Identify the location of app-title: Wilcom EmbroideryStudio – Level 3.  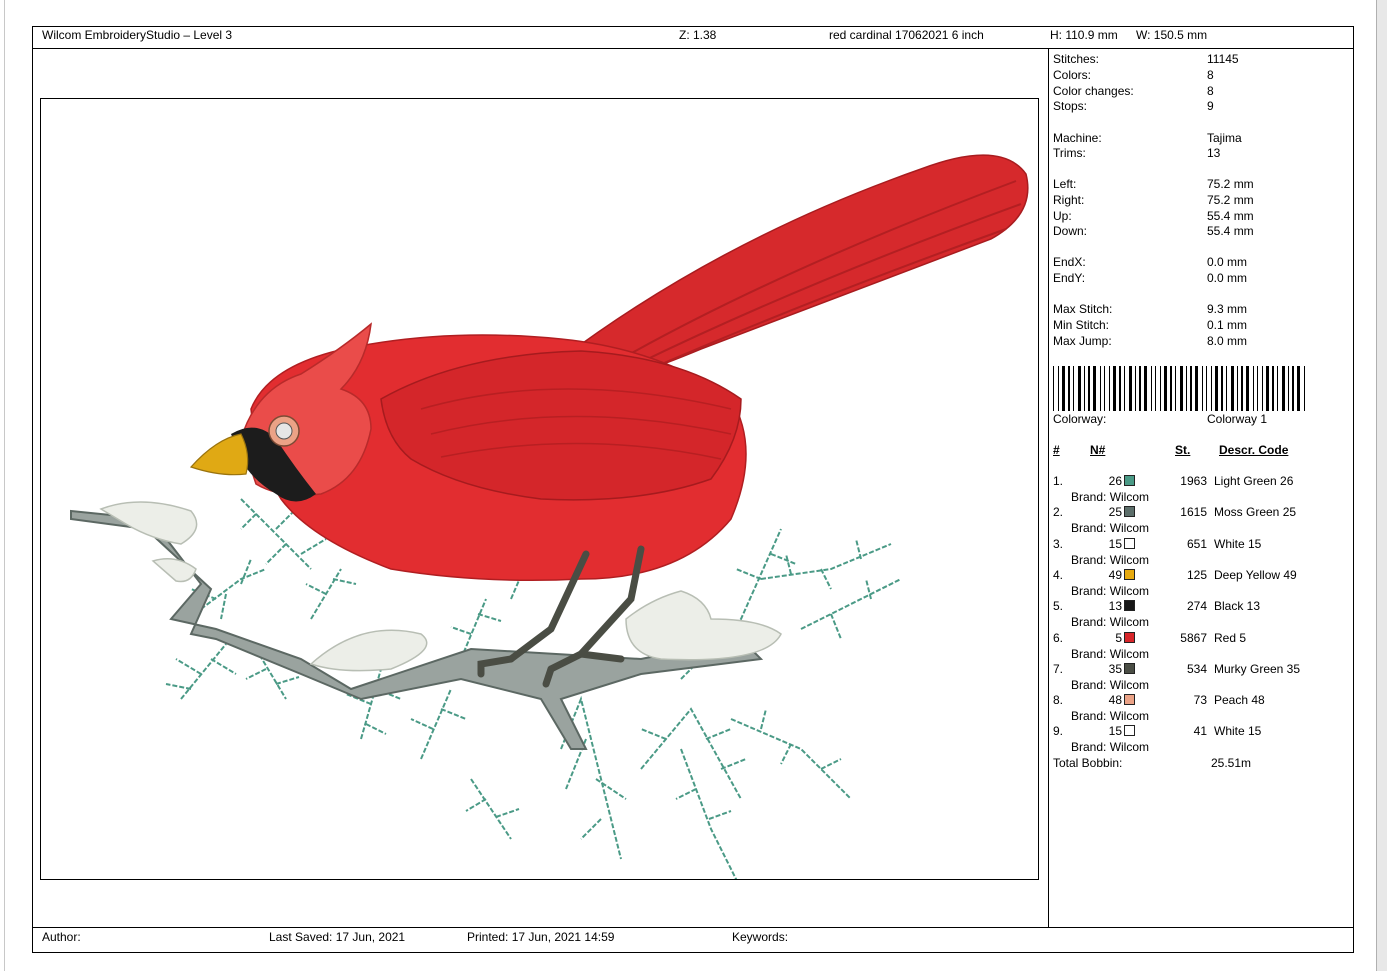
(137, 35).